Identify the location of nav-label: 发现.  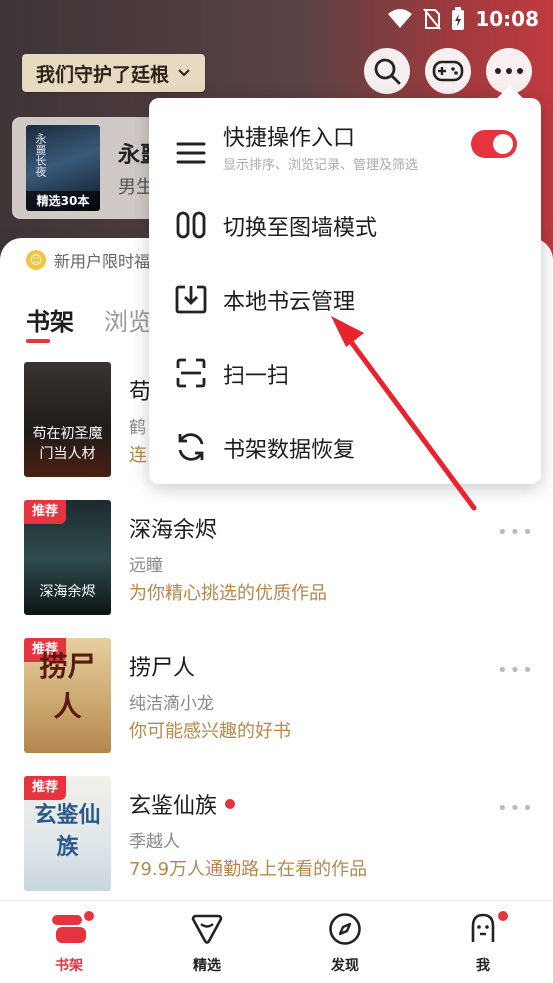
(345, 966).